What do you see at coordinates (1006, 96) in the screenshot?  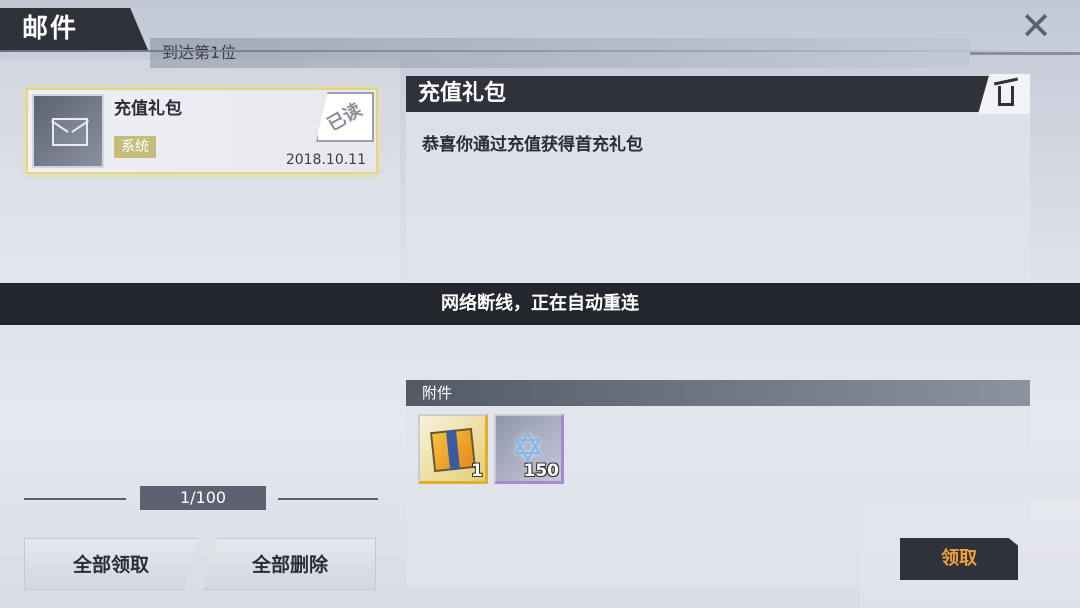 I see `trash-icon` at bounding box center [1006, 96].